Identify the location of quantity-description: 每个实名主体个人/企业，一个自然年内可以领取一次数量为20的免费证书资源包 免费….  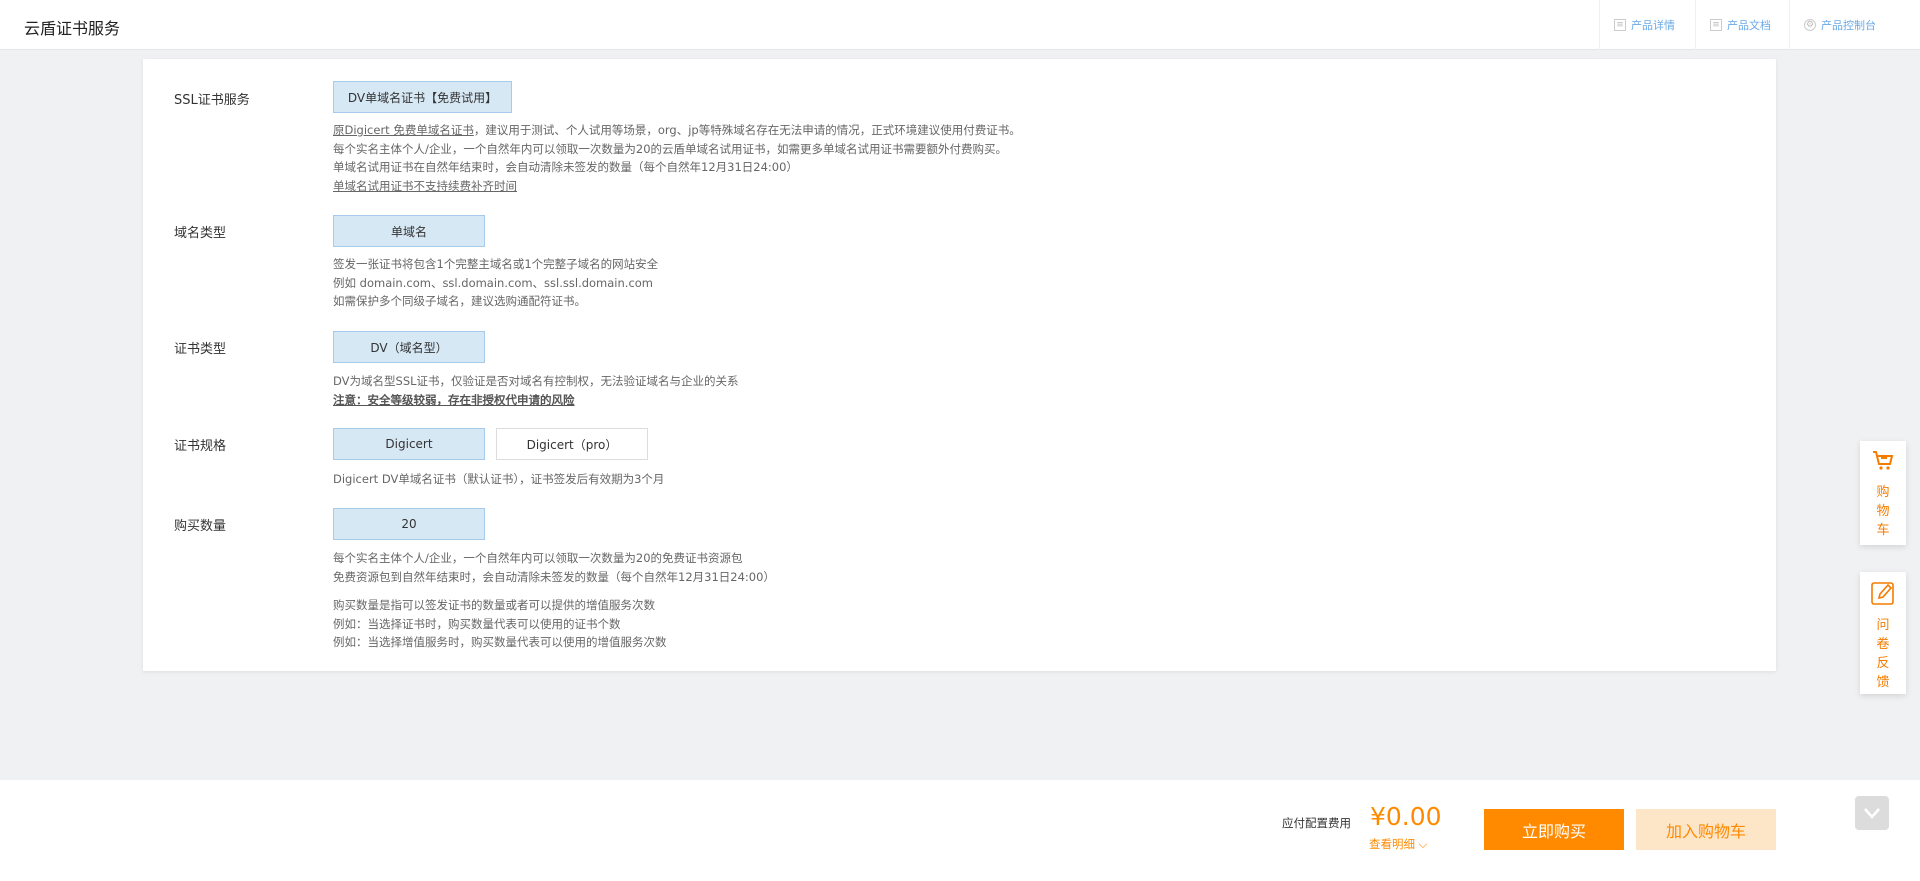
(554, 600).